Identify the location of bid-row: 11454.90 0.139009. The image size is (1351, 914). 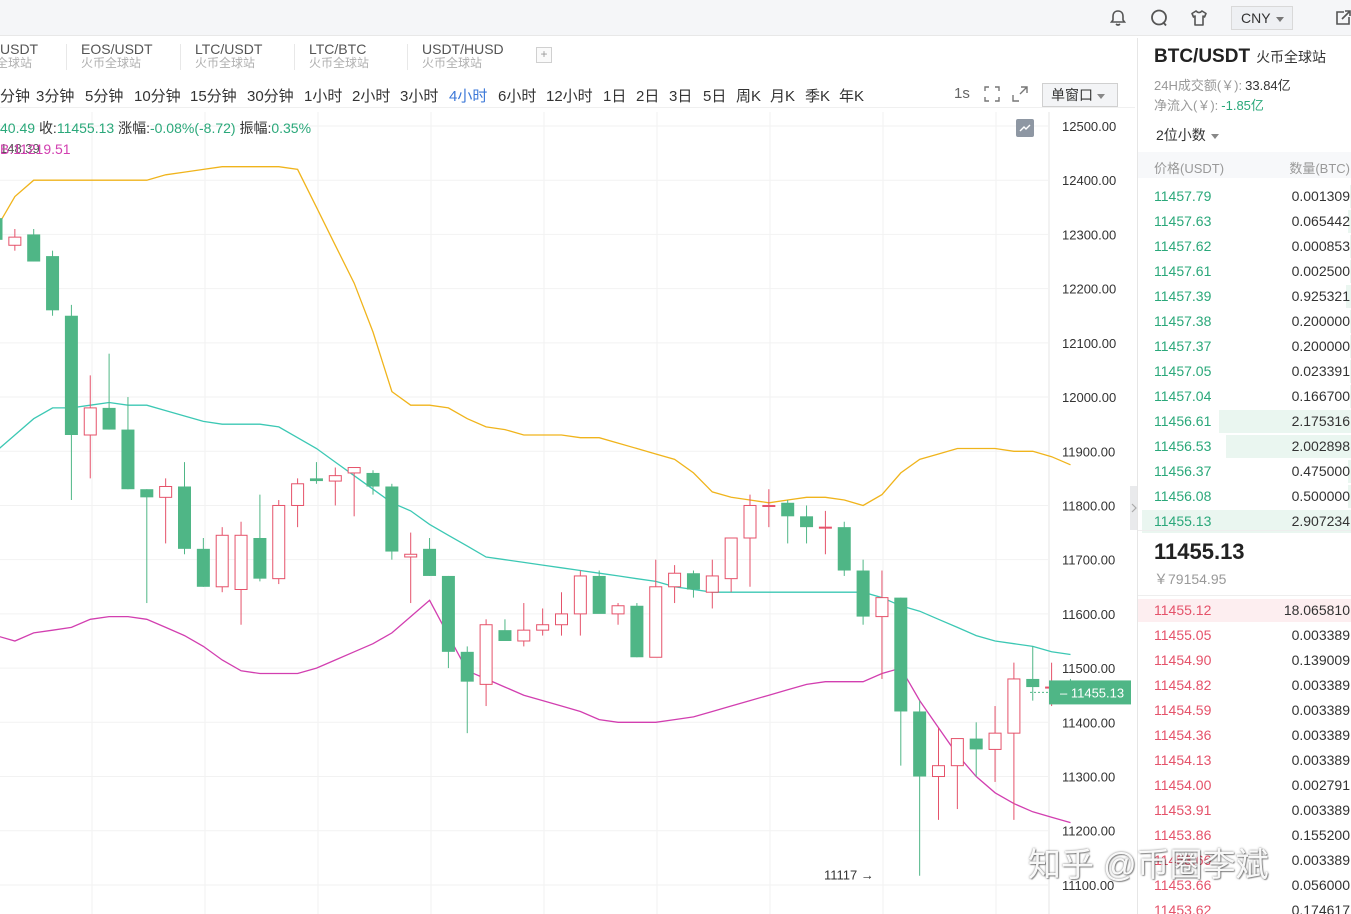
(1244, 660).